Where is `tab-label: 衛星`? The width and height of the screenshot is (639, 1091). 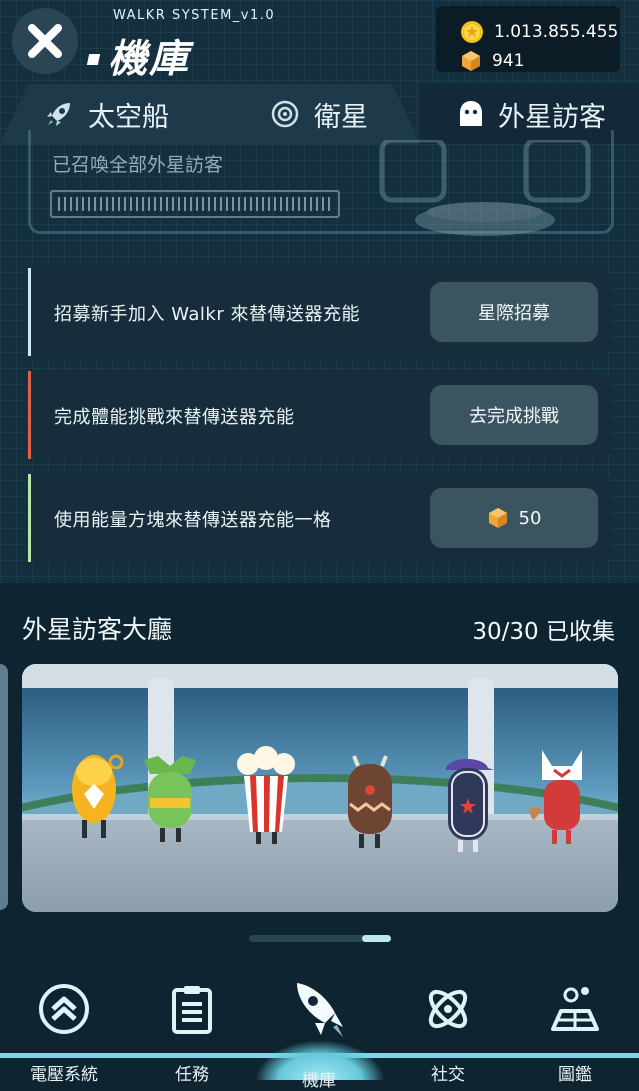
tab-label: 衛星 is located at coordinates (341, 117).